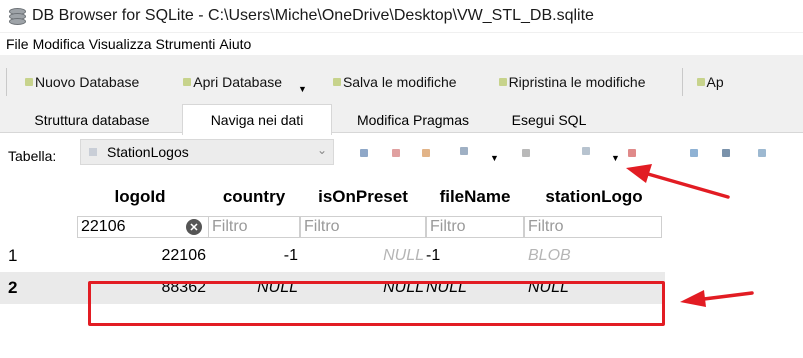  Describe the element at coordinates (717, 298) in the screenshot. I see `arrow-to-row` at that location.